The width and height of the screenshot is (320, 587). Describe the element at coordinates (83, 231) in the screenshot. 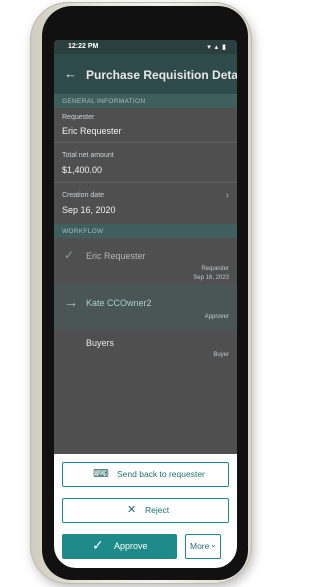

I see `section-header-label: WORKFLOW` at that location.